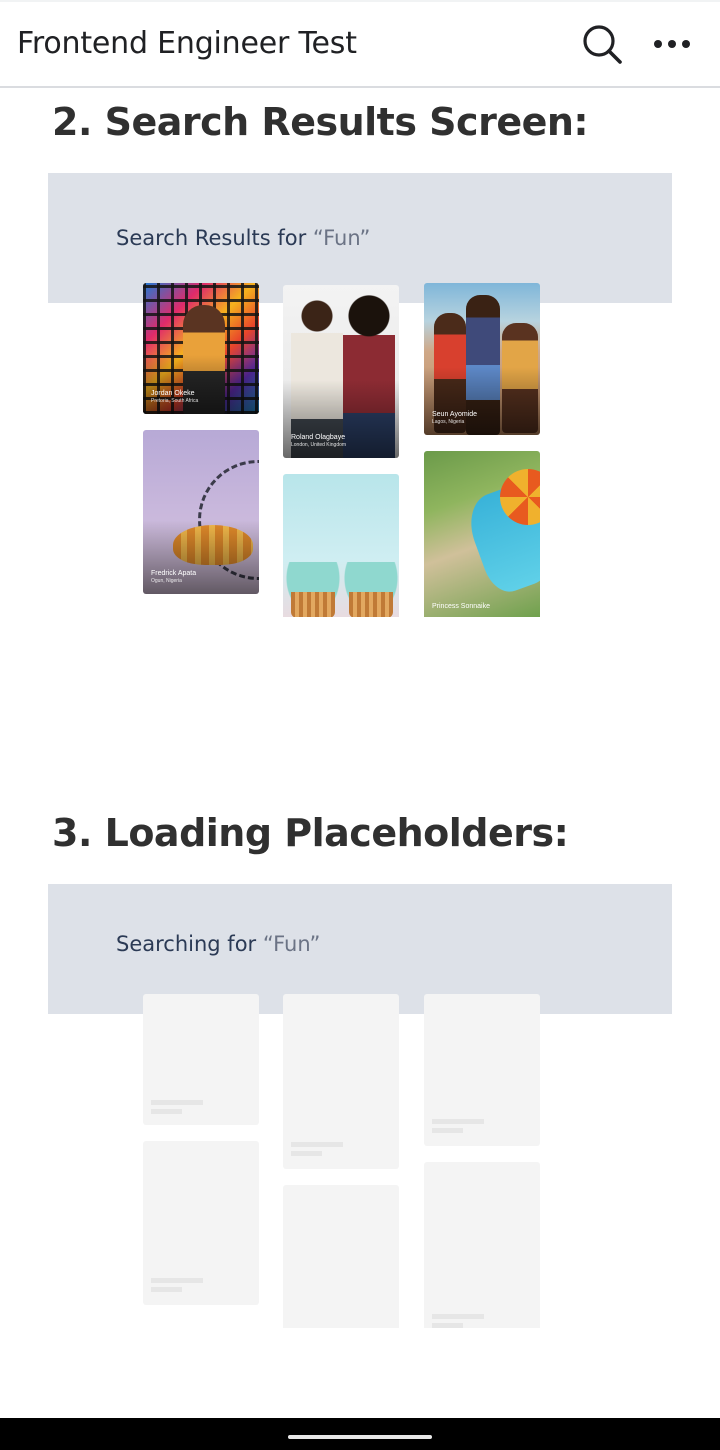 This screenshot has height=1450, width=720. I want to click on result-card: Fredrick Apata Ogun, Nigeria, so click(201, 512).